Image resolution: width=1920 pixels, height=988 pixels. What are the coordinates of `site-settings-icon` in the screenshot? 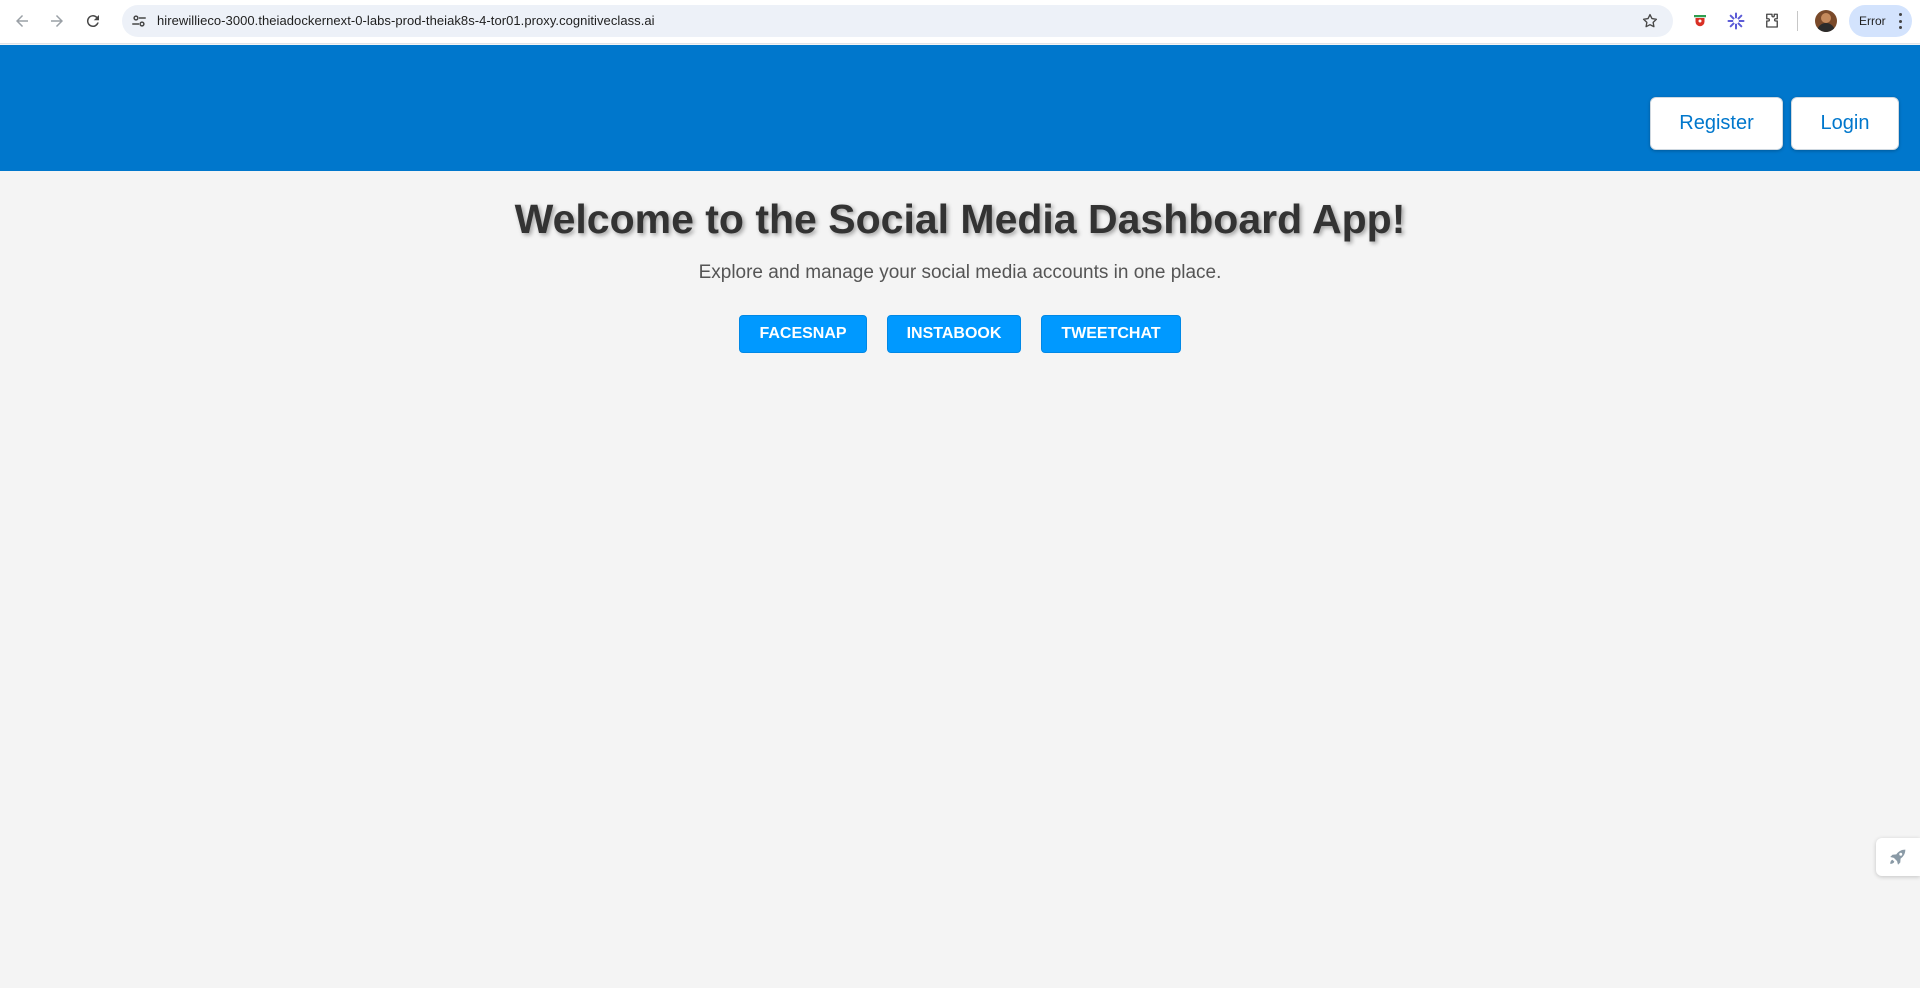 It's located at (139, 21).